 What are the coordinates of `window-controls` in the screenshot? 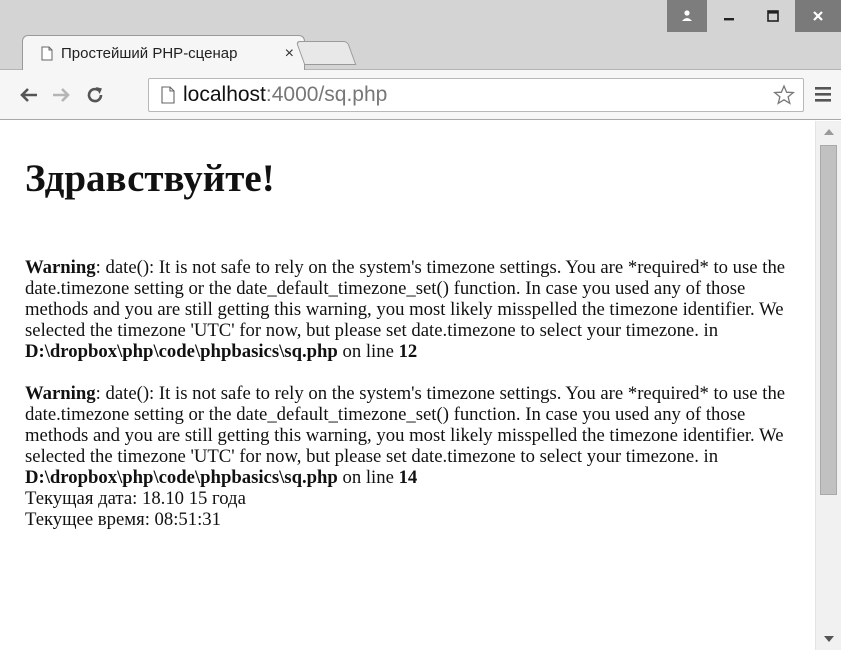 It's located at (754, 16).